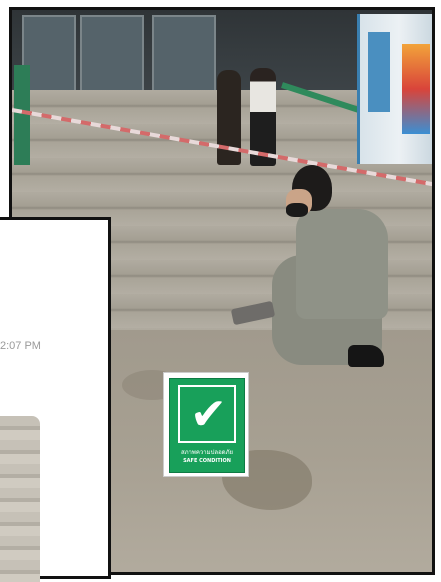  What do you see at coordinates (366, 356) in the screenshot?
I see `worker-shoe` at bounding box center [366, 356].